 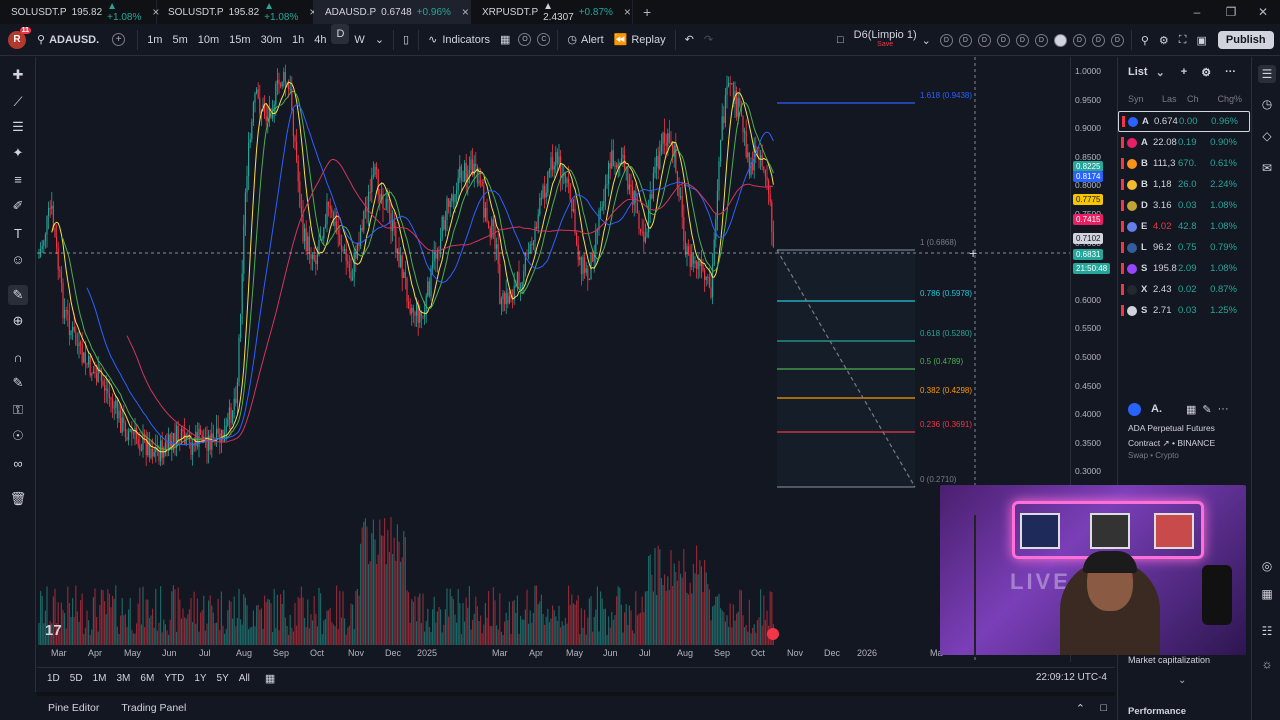 What do you see at coordinates (18, 75) in the screenshot?
I see `crosshair-icon: ✚` at bounding box center [18, 75].